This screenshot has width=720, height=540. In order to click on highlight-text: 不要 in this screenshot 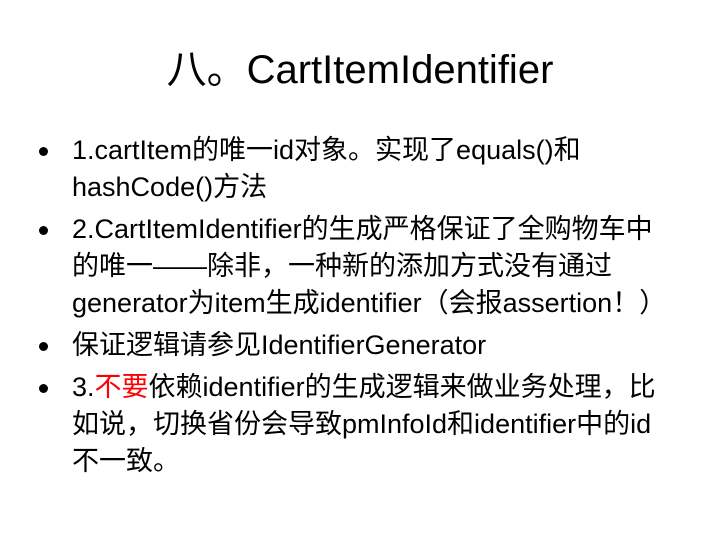, I will do `click(121, 387)`.